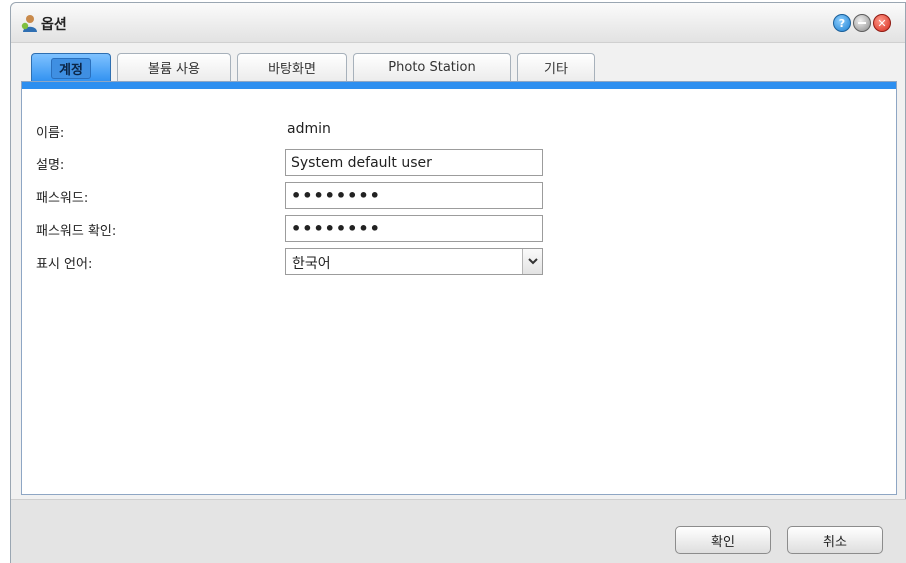 The width and height of the screenshot is (906, 563). I want to click on tab-desktop-label: 바탕화면, so click(292, 69).